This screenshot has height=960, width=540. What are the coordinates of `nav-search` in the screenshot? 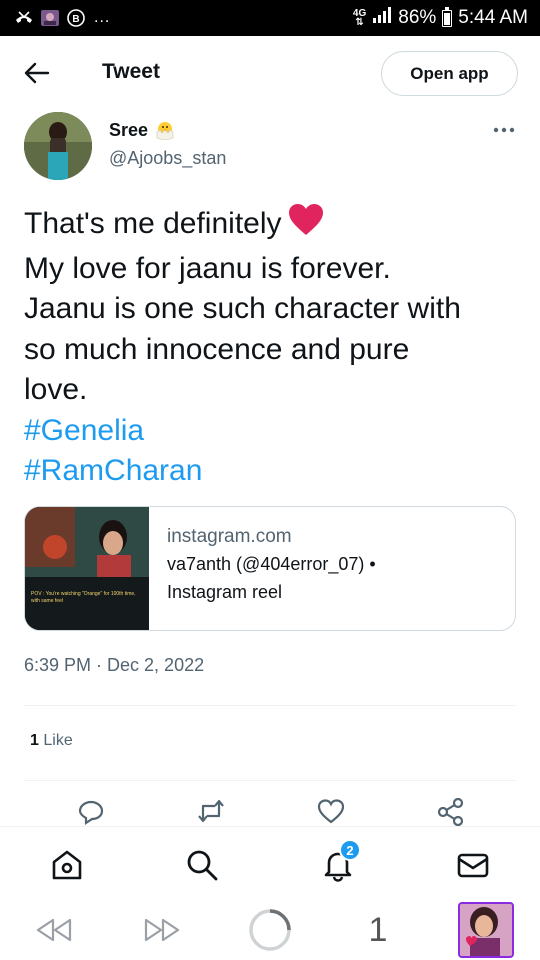 It's located at (202, 865).